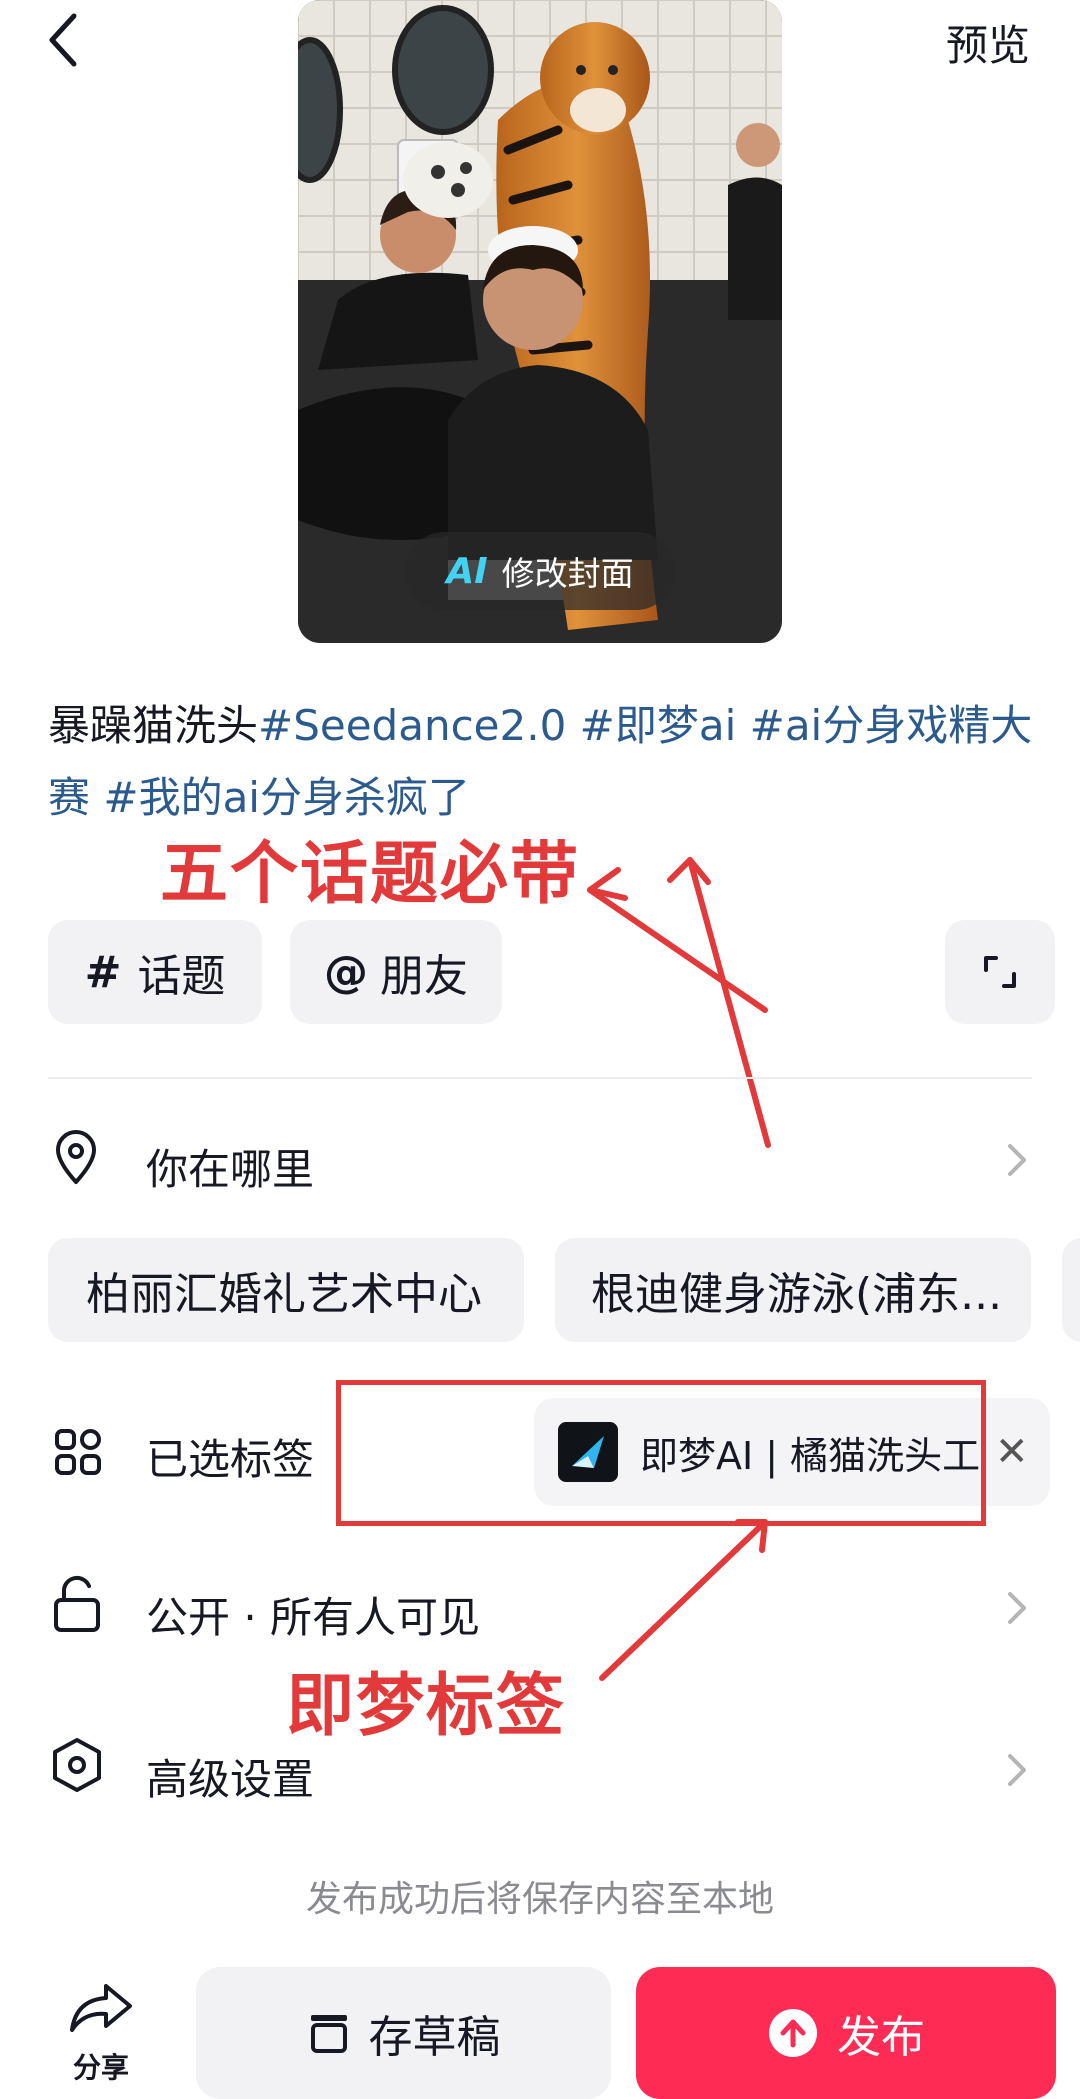  Describe the element at coordinates (540, 1160) in the screenshot. I see `location-row: 你在哪里` at that location.